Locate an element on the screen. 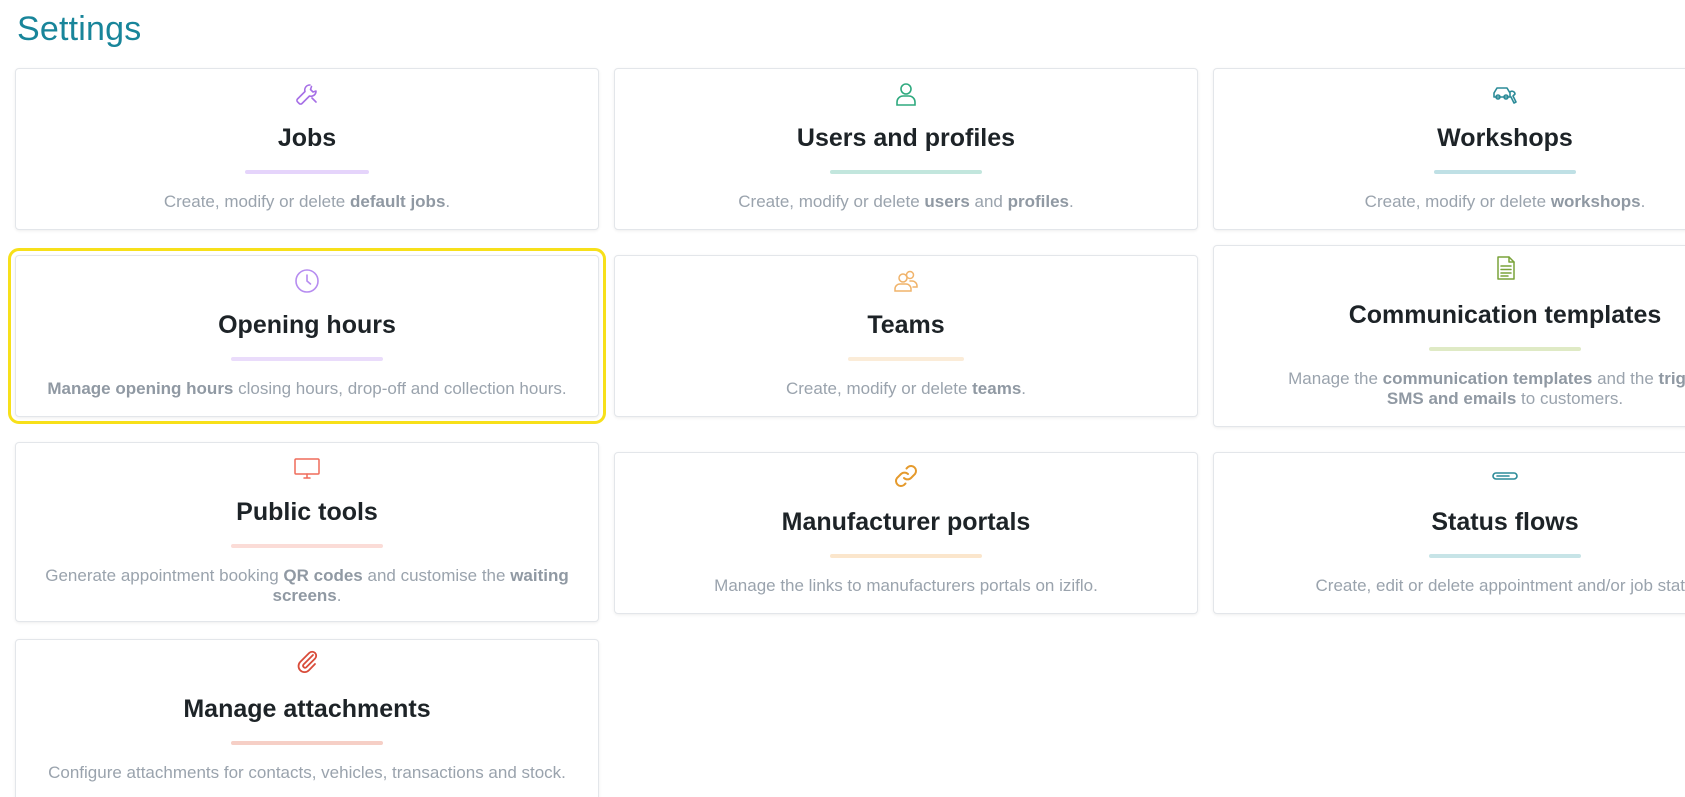 This screenshot has width=1685, height=797. card-description: Create, modify or delete workshops. is located at coordinates (1505, 201).